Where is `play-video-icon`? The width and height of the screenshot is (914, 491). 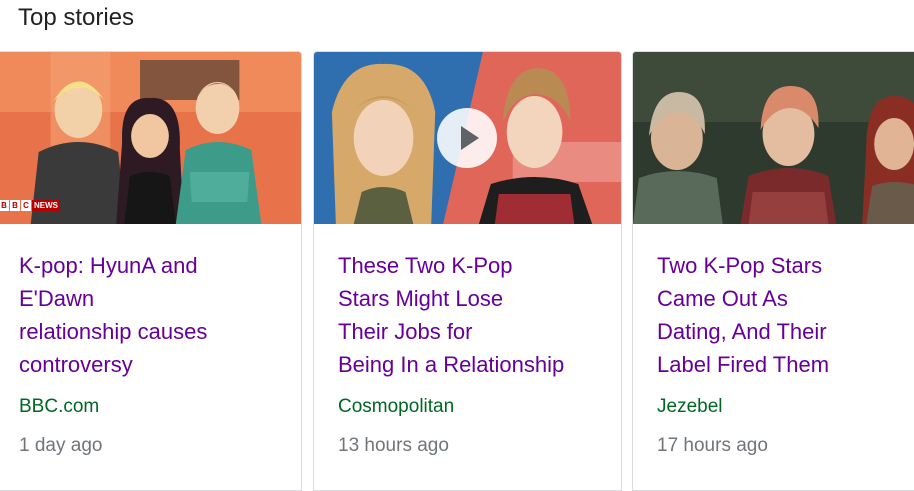
play-video-icon is located at coordinates (467, 138).